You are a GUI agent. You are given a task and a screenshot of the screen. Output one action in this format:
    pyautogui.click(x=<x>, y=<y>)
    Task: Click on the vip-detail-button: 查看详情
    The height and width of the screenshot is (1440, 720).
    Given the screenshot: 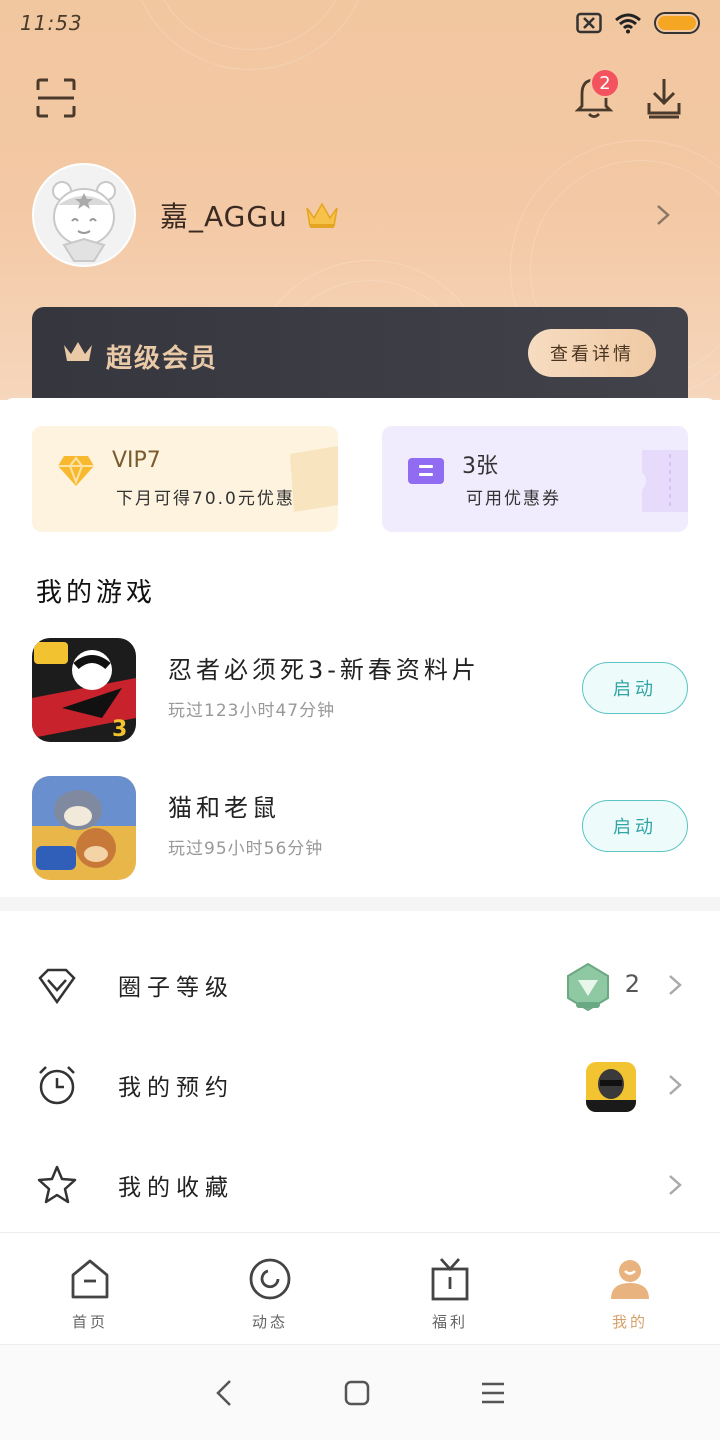 What is the action you would take?
    pyautogui.click(x=592, y=353)
    